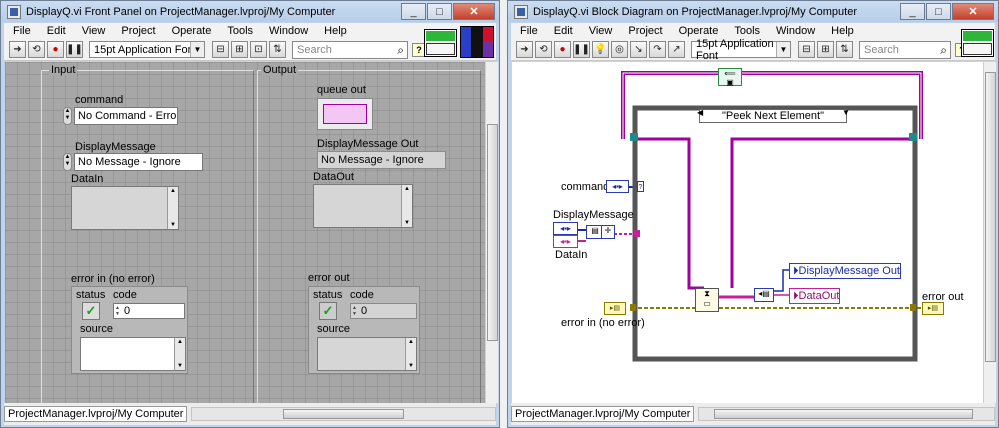 Image resolution: width=999 pixels, height=428 pixels. What do you see at coordinates (118, 311) in the screenshot?
I see `numeric-increment-icon: ▲ ▼` at bounding box center [118, 311].